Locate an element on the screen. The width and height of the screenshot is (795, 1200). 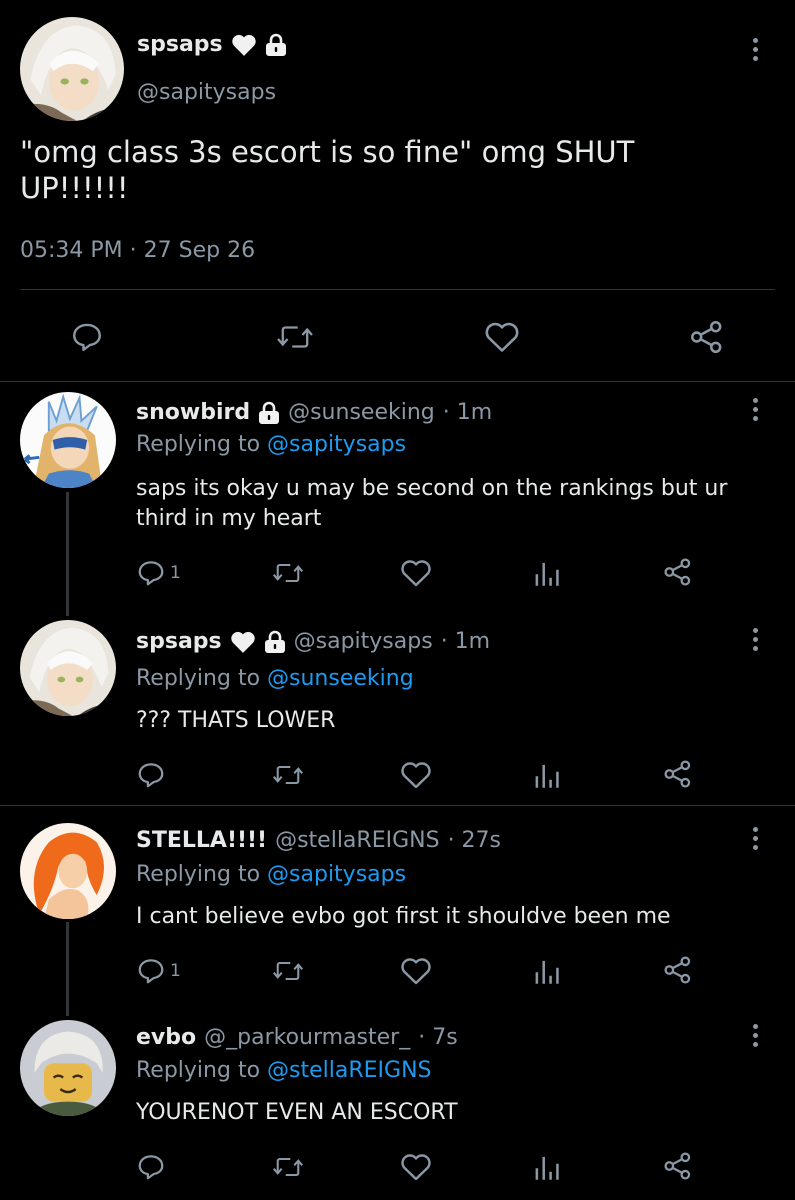
post-time: · 27s is located at coordinates (474, 840).